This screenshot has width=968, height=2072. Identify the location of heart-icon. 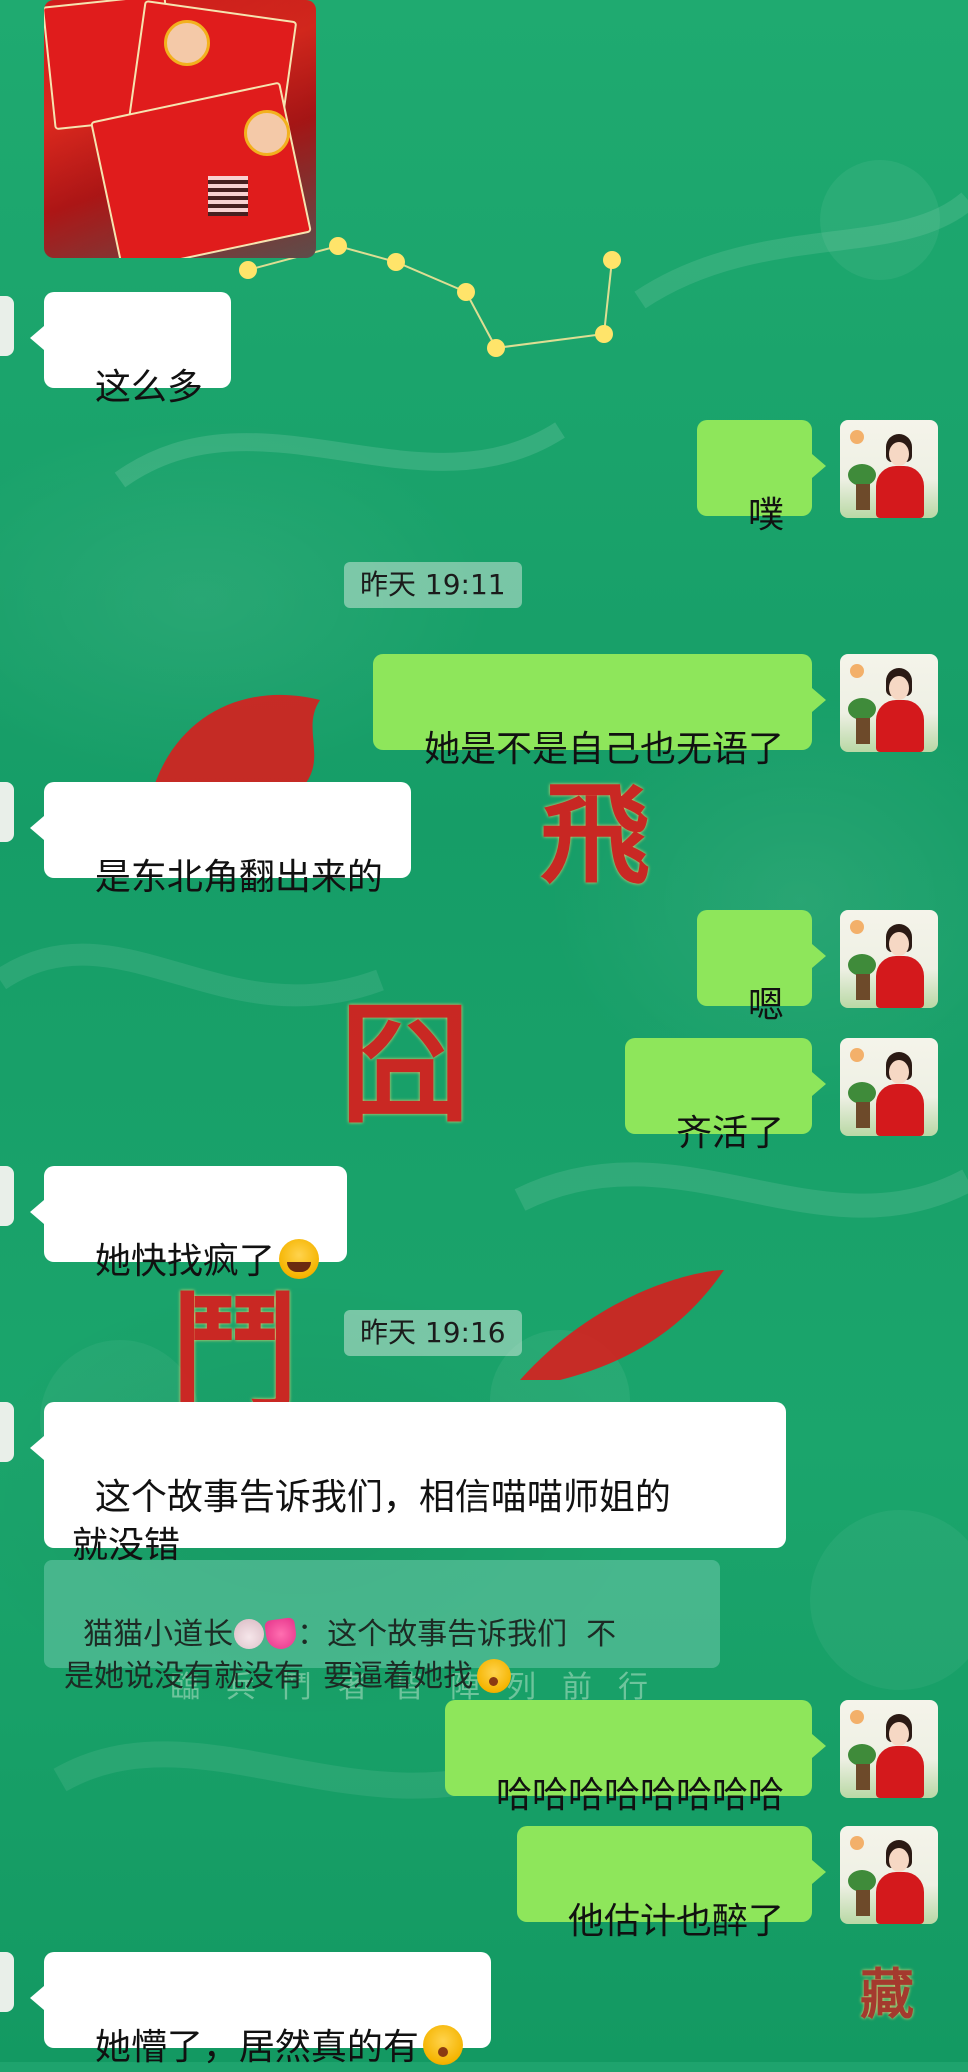
(281, 1634).